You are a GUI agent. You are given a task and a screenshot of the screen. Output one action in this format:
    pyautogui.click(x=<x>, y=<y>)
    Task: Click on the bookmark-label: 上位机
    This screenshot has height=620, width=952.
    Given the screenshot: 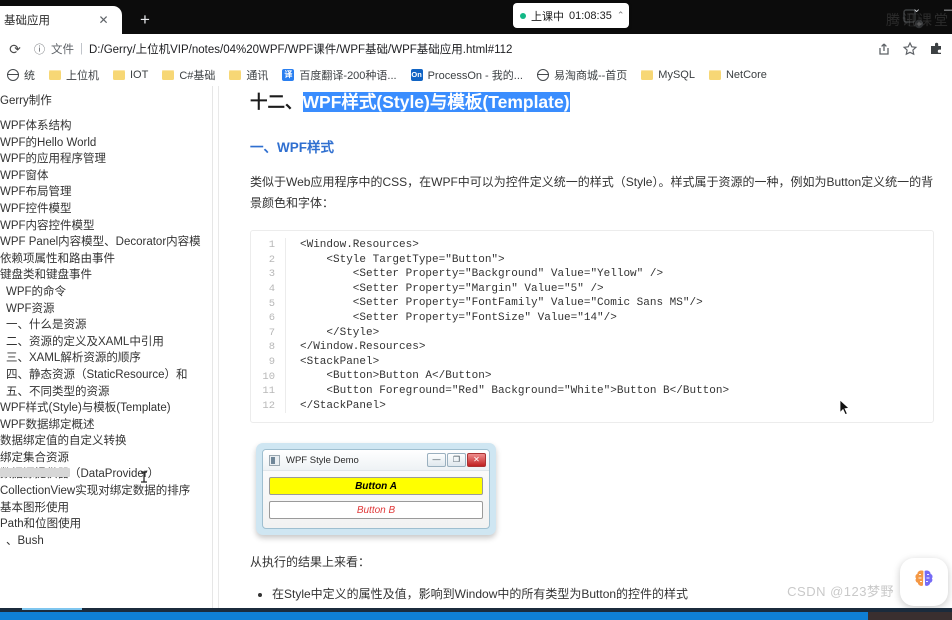 What is the action you would take?
    pyautogui.click(x=82, y=76)
    